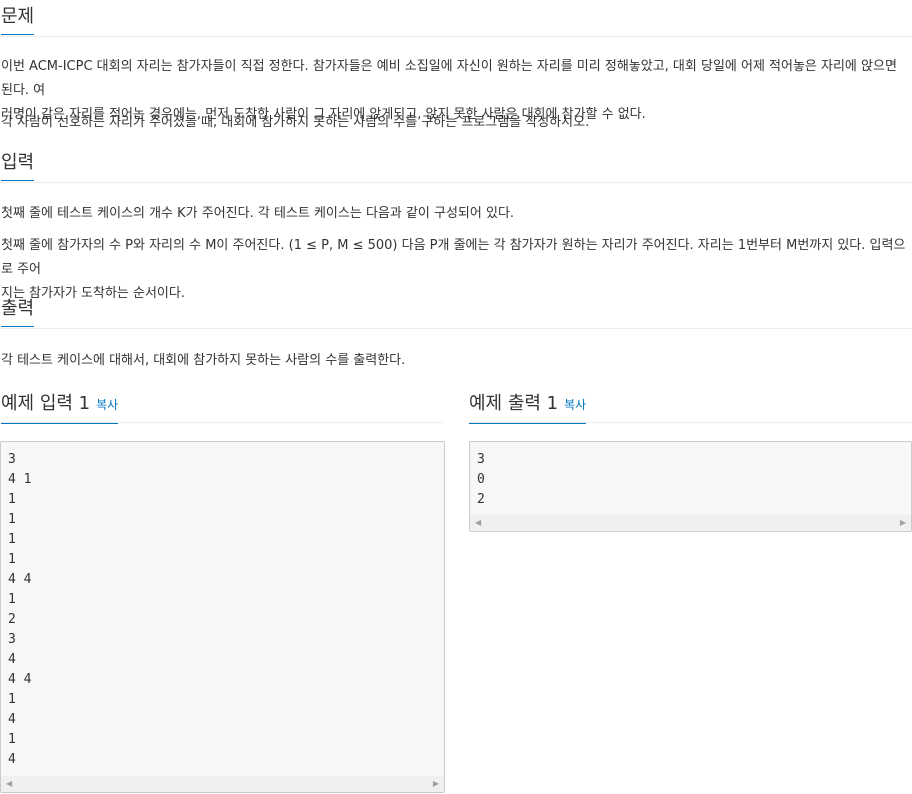 The width and height of the screenshot is (912, 794). I want to click on output-section: 출력, so click(456, 310).